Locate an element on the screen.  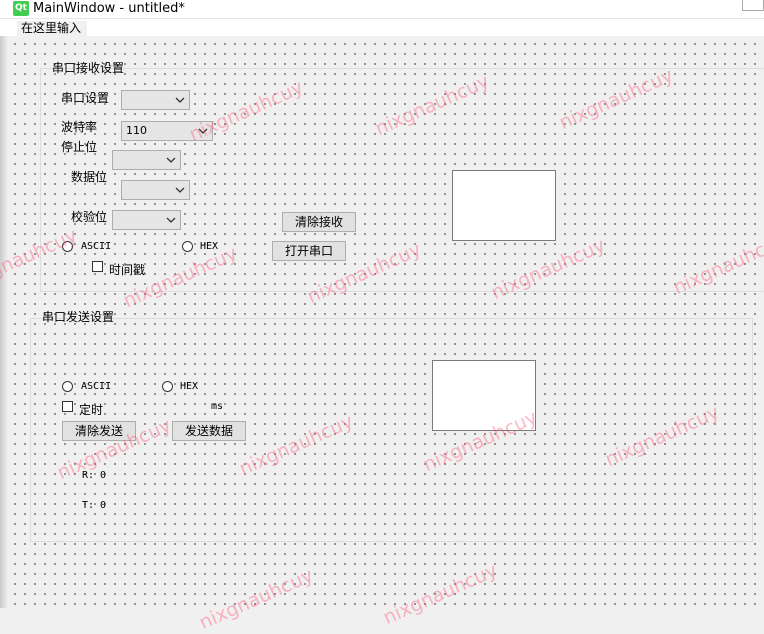
stopbits-combobox is located at coordinates (146, 160).